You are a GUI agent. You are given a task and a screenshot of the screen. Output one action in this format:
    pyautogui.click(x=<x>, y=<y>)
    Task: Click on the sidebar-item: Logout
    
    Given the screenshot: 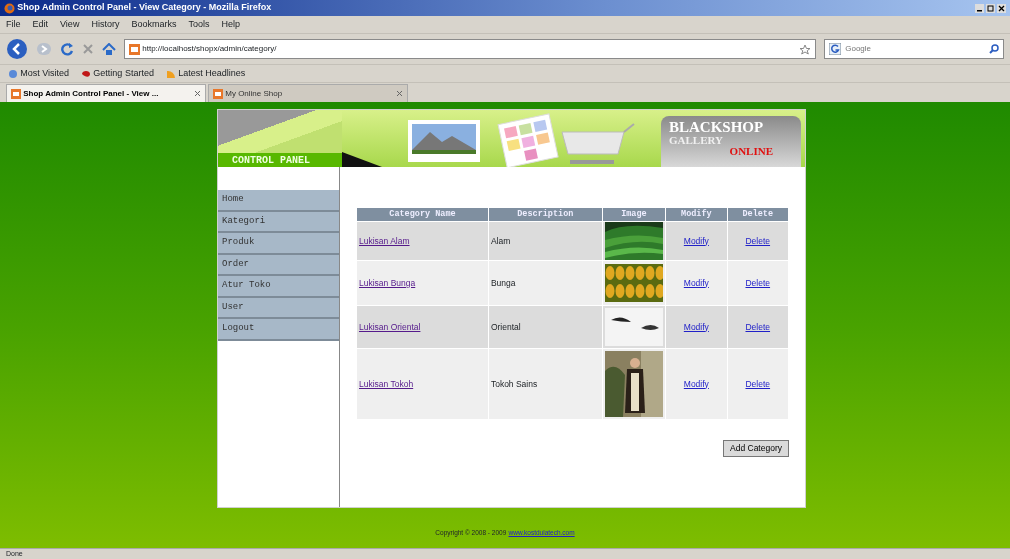 What is the action you would take?
    pyautogui.click(x=278, y=330)
    